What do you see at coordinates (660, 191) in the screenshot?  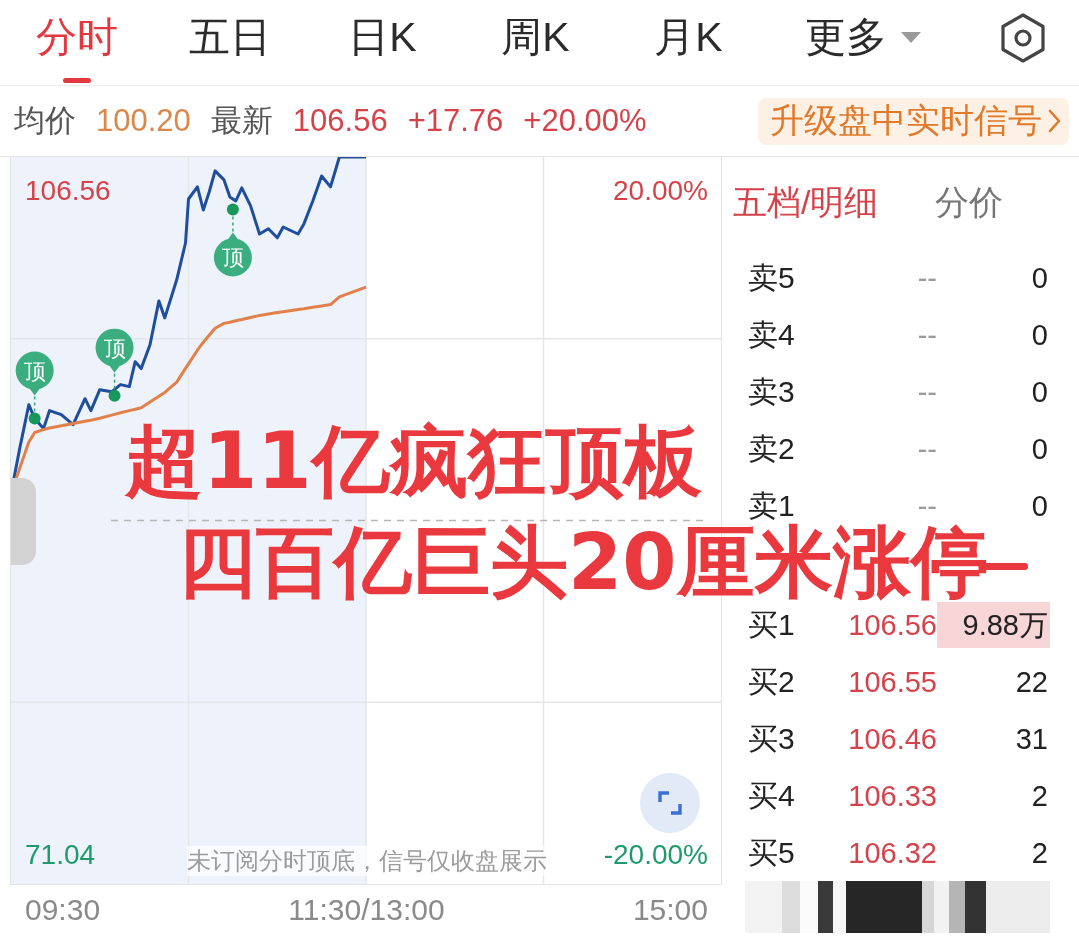 I see `percent-axis-label: 20.00%` at bounding box center [660, 191].